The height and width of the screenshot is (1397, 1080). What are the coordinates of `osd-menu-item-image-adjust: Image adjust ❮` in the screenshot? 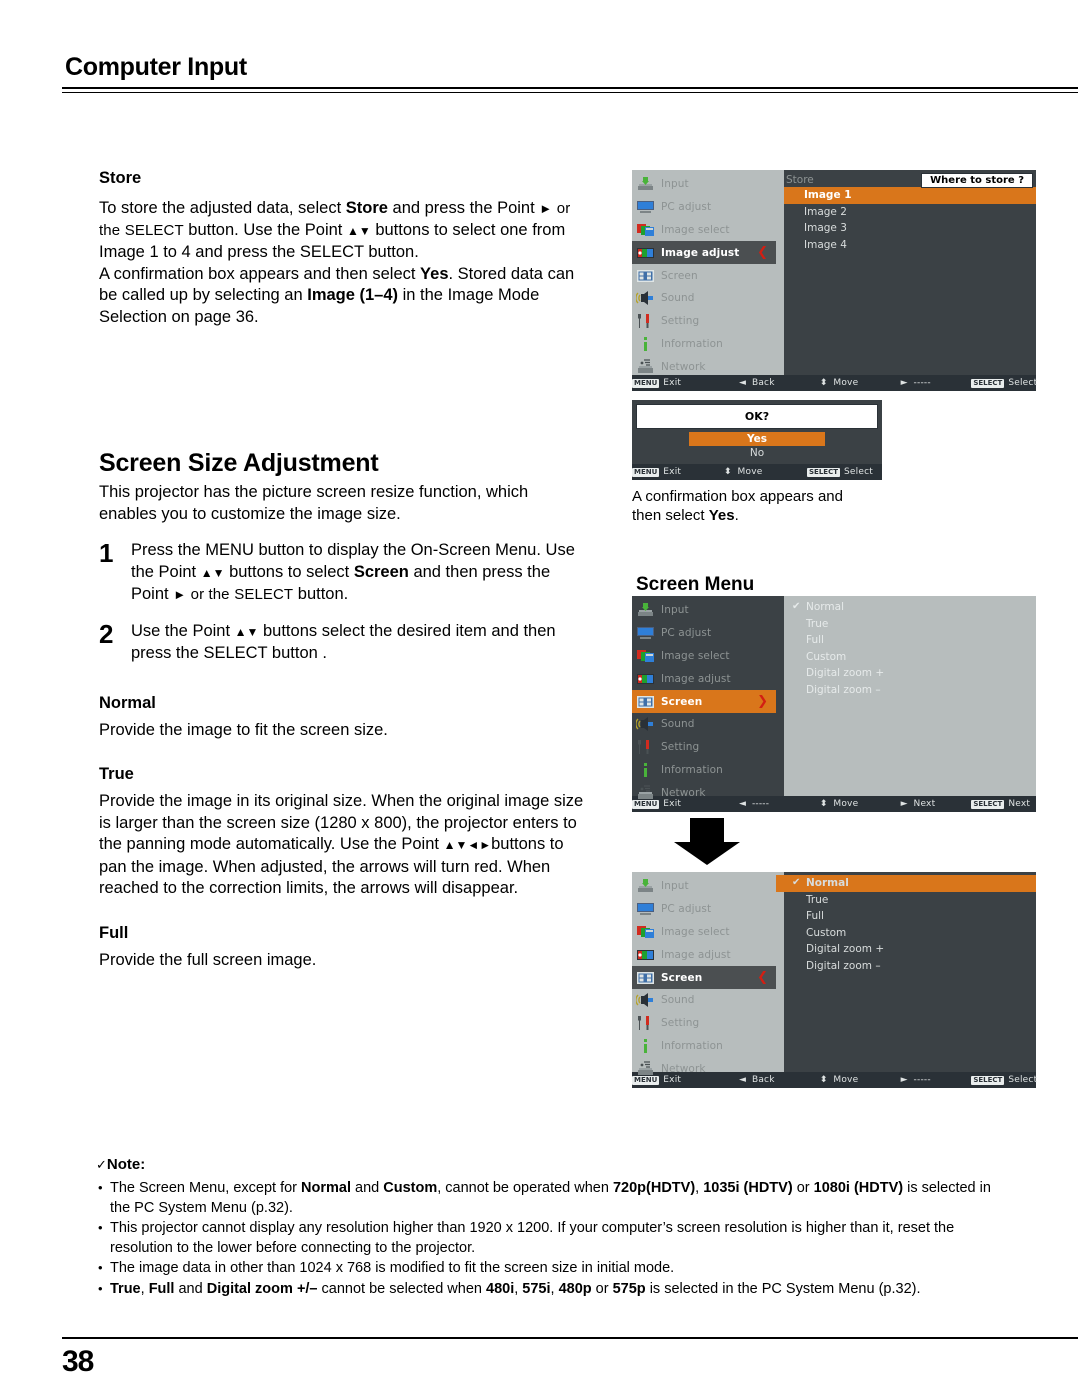 It's located at (704, 253).